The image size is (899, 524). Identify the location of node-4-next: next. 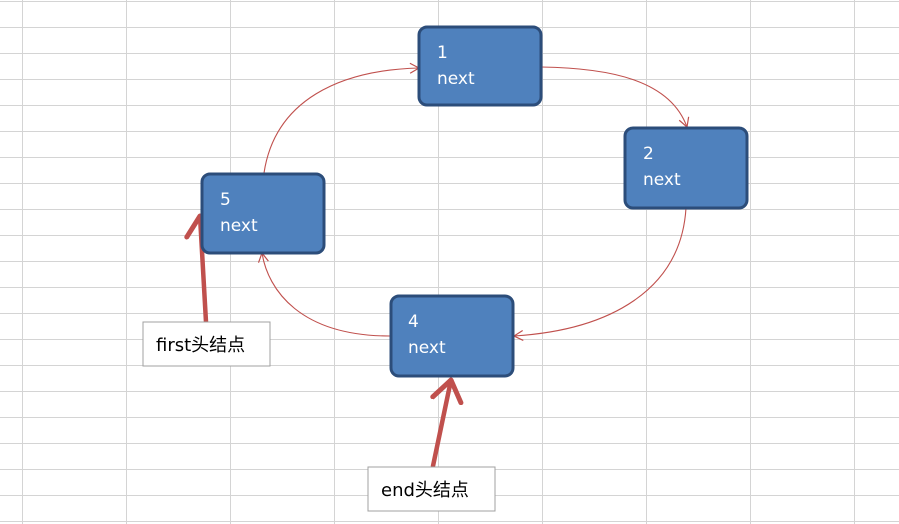
(427, 348).